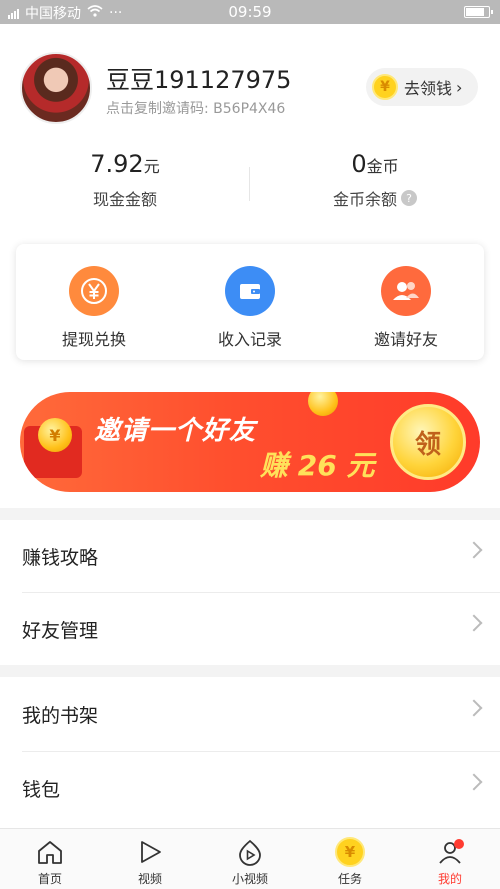 This screenshot has height=889, width=500. I want to click on avatar, so click(56, 88).